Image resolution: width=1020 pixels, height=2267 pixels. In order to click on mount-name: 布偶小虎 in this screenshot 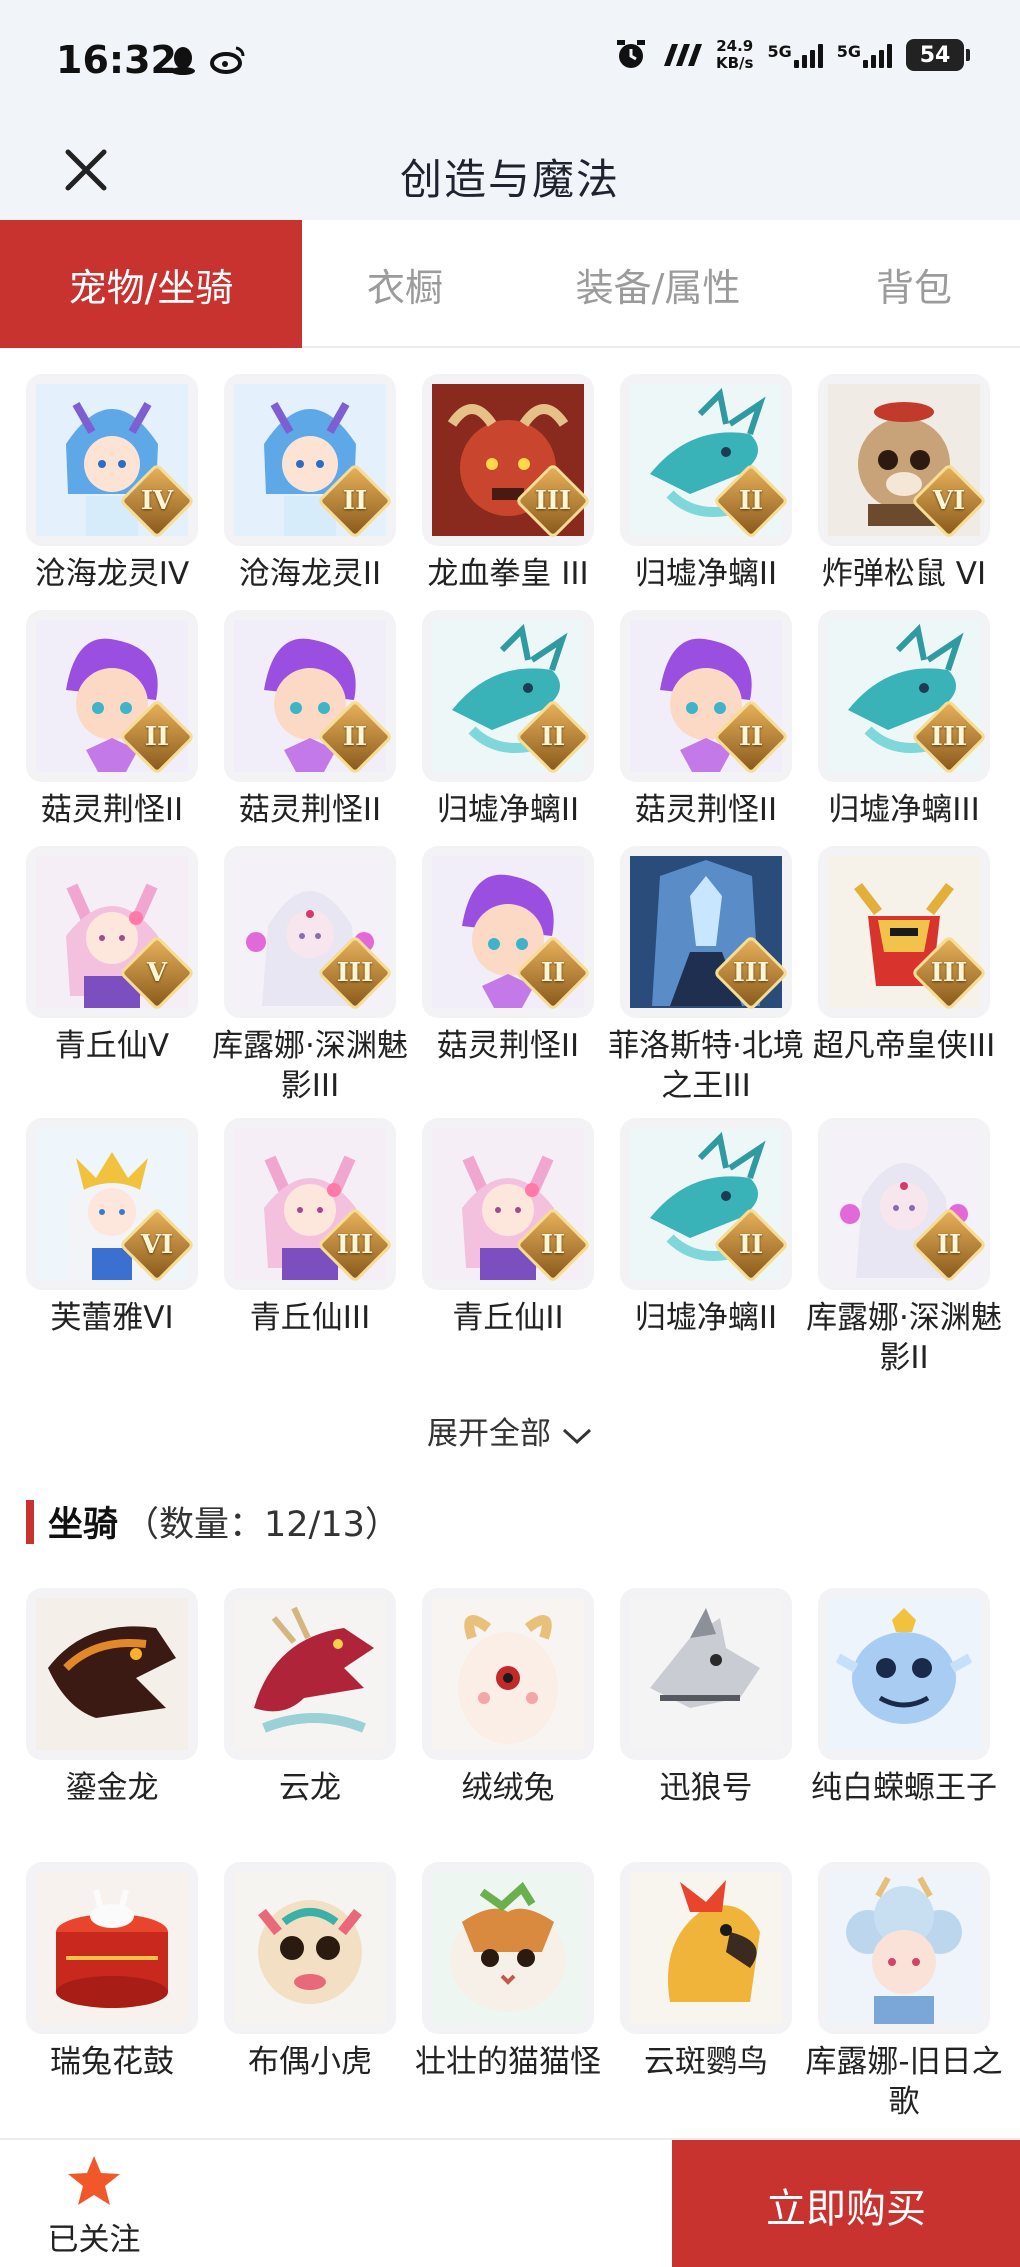, I will do `click(310, 2062)`.